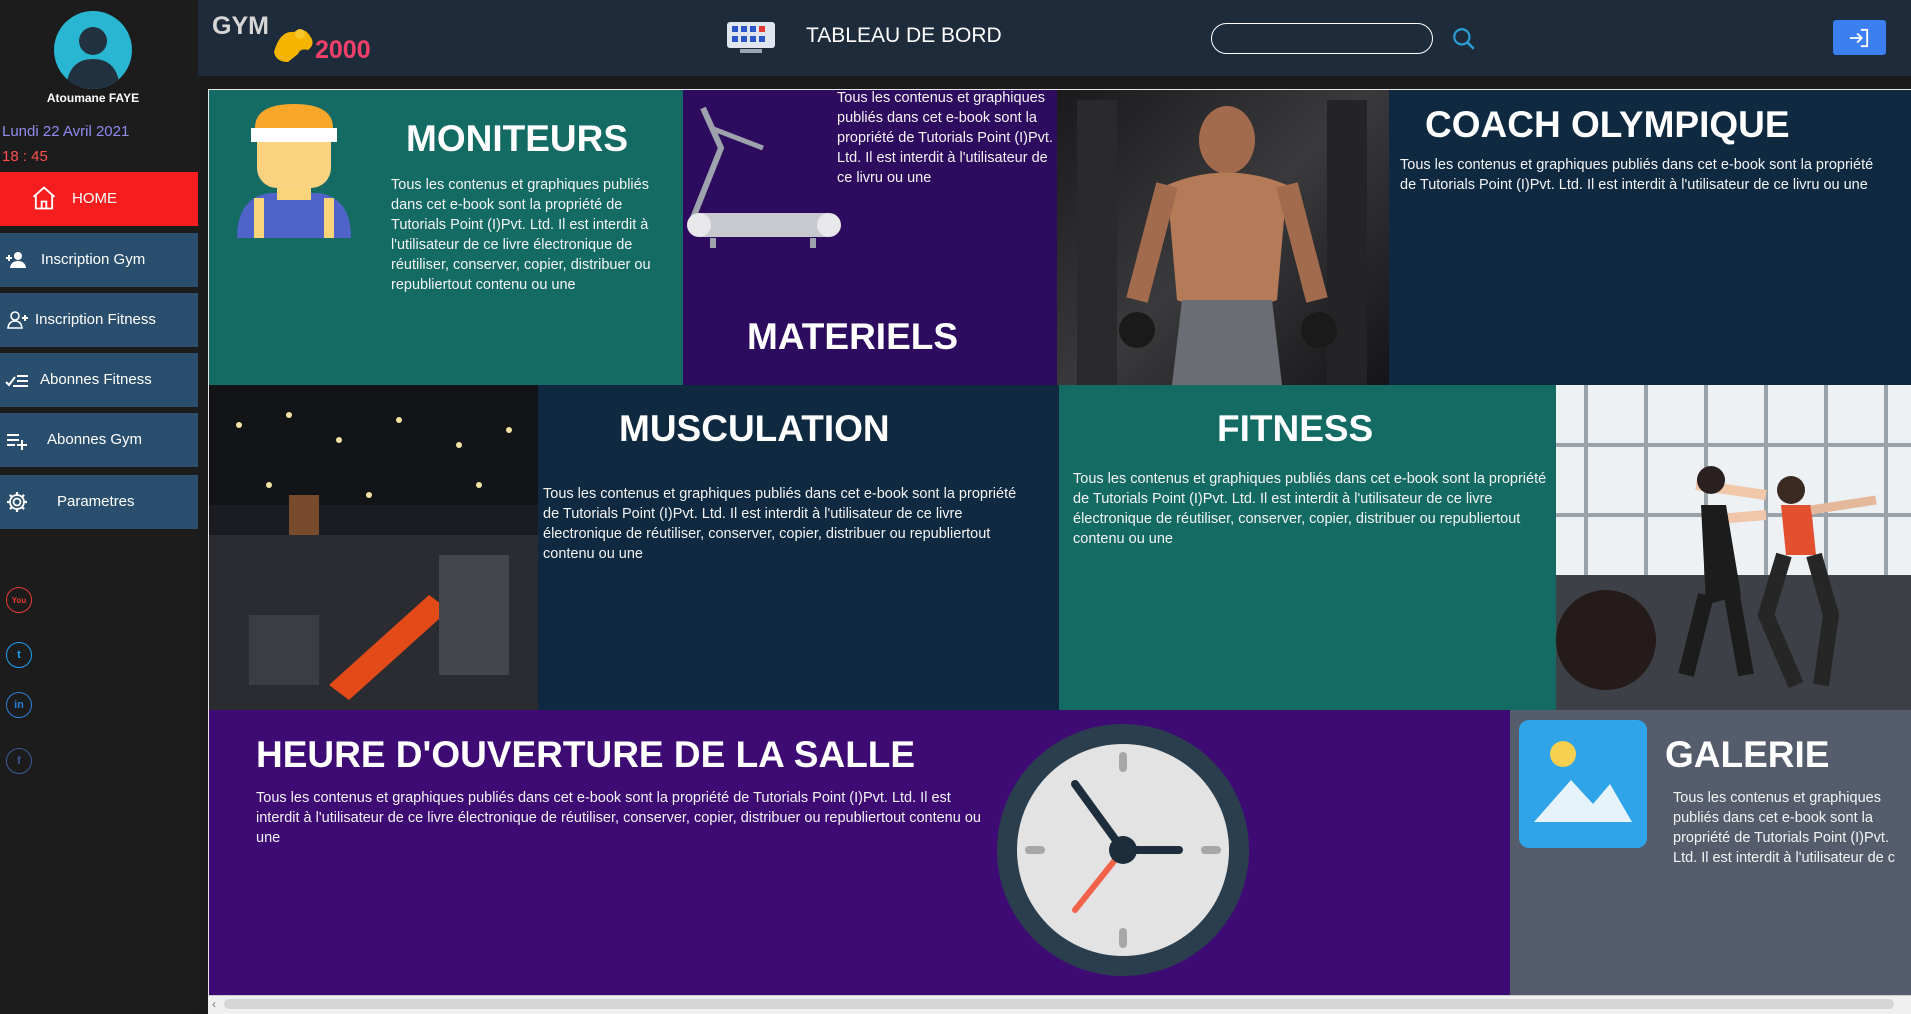  I want to click on nav-label: Abonnes Gym, so click(95, 439).